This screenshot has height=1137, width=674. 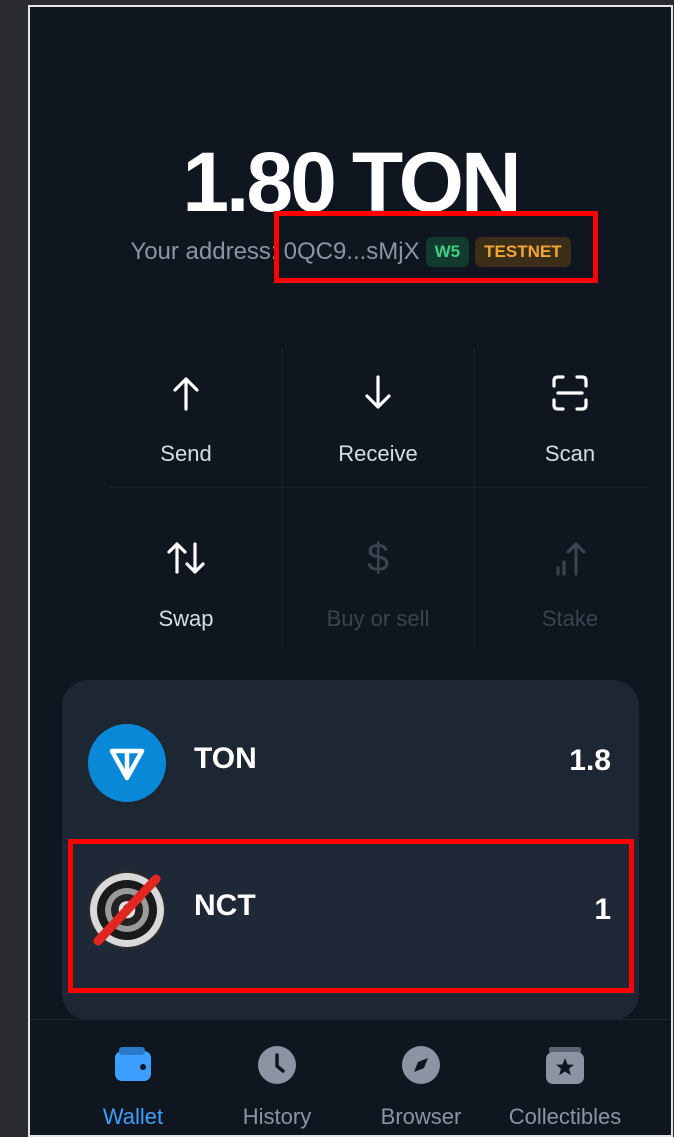 I want to click on ton-logo-icon, so click(x=127, y=763).